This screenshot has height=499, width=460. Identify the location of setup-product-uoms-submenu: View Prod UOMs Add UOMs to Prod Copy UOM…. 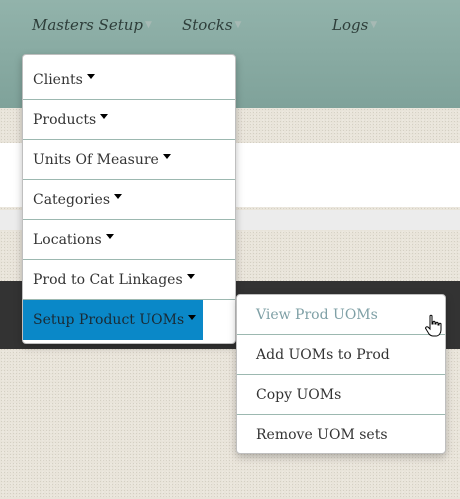
(341, 374).